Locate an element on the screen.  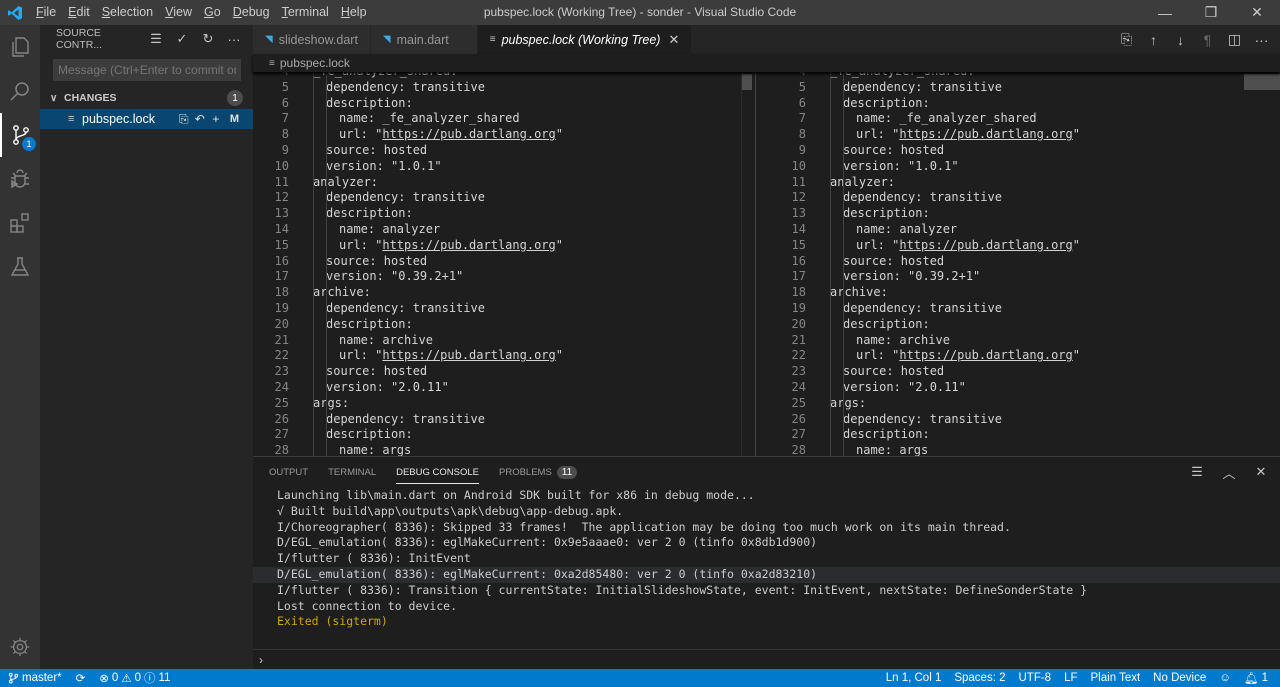
panel-tab-problems: PROBLEMS 11 is located at coordinates (538, 472).